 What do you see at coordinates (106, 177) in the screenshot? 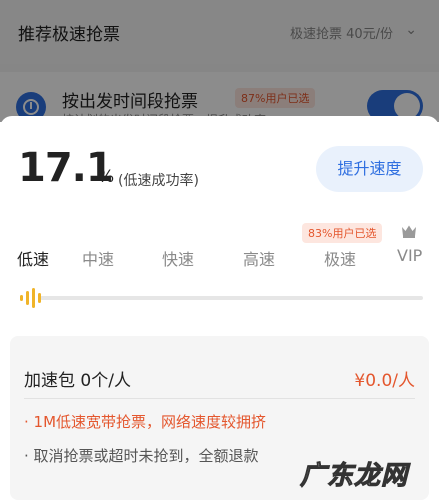
I see `success-rate-unit: %` at bounding box center [106, 177].